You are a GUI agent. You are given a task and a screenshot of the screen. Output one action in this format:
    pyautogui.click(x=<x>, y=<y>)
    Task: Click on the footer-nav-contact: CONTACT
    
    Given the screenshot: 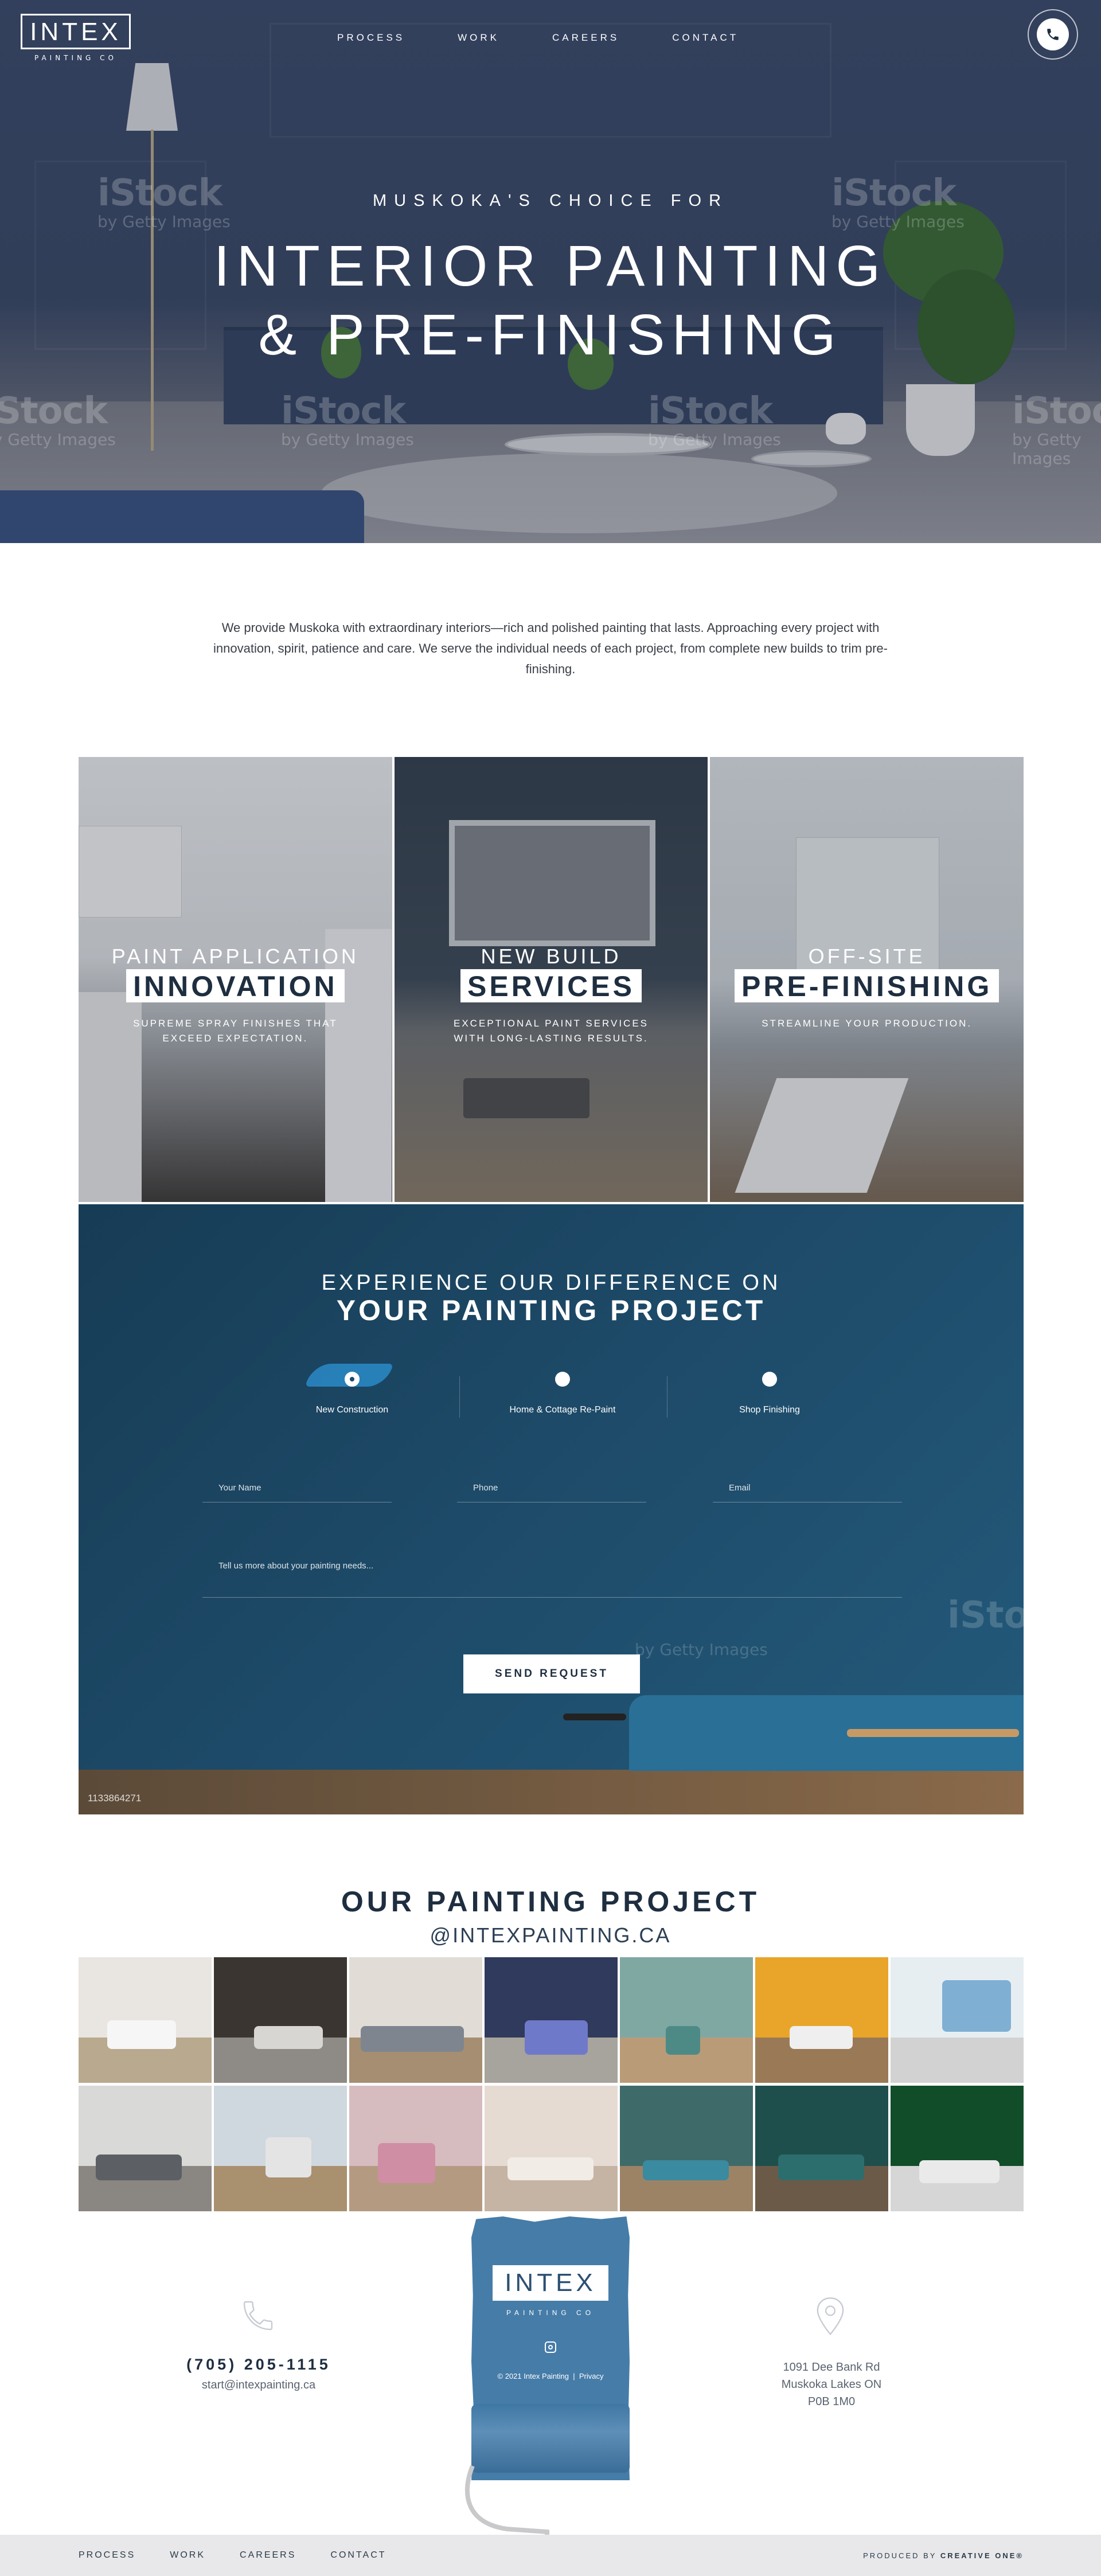 What is the action you would take?
    pyautogui.click(x=358, y=2556)
    